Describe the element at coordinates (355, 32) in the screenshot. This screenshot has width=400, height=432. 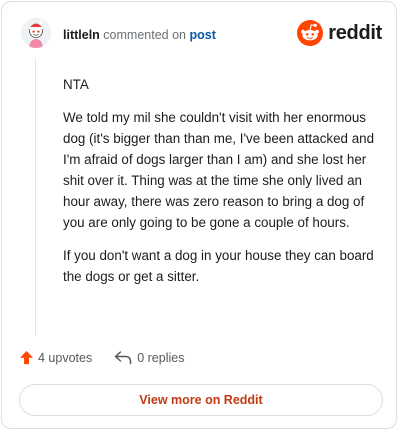
I see `reddit-wordmark: reddit` at that location.